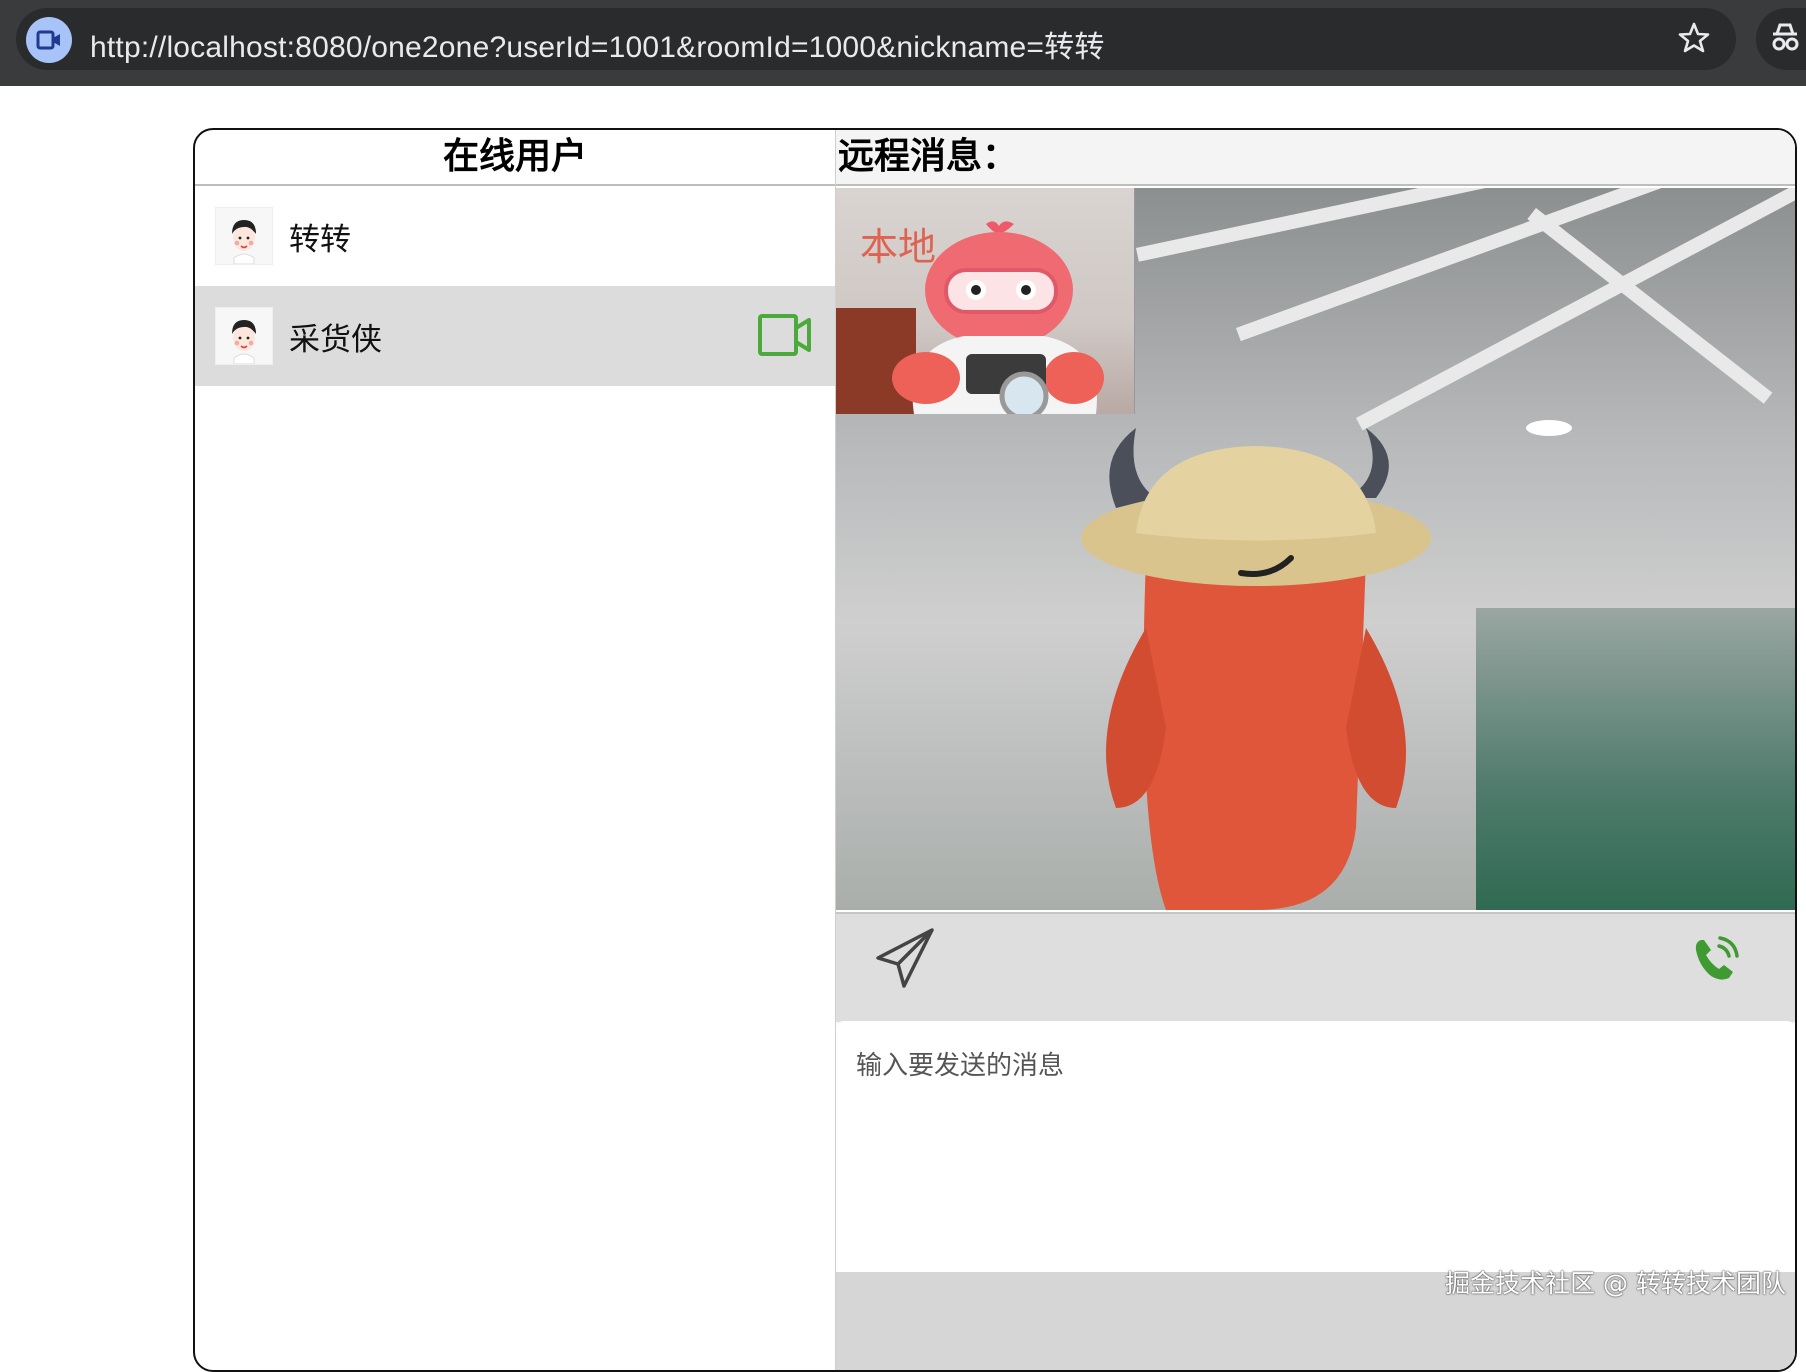  Describe the element at coordinates (785, 335) in the screenshot. I see `video-camera-icon` at that location.